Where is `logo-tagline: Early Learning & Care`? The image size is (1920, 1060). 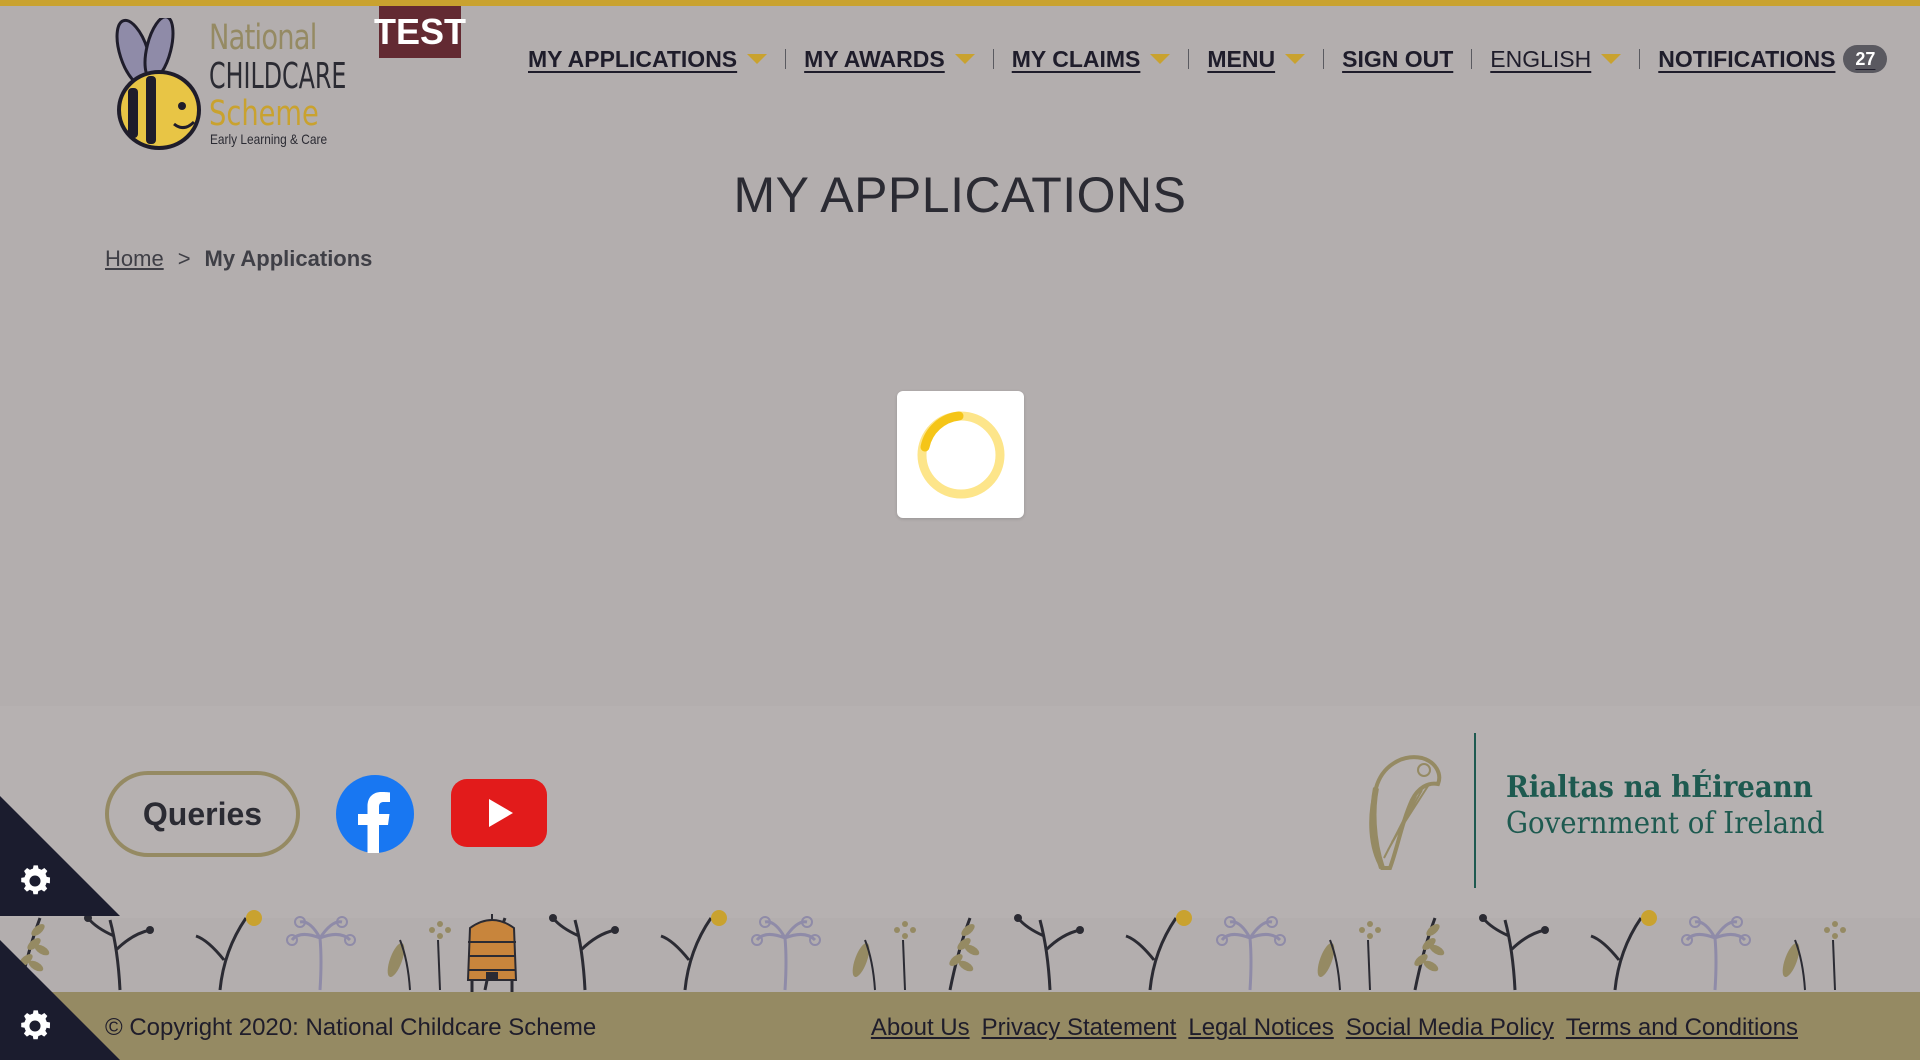
logo-tagline: Early Learning & Care is located at coordinates (269, 139).